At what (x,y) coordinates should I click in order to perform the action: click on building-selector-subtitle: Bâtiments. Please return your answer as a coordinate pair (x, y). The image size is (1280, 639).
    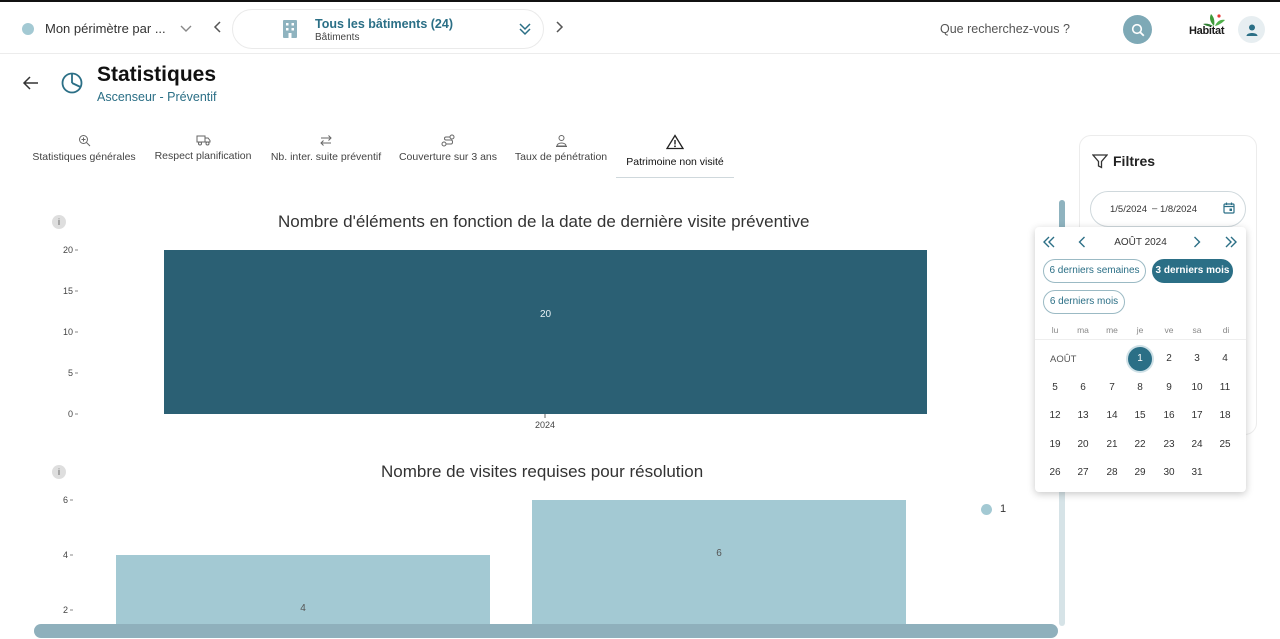
    Looking at the image, I should click on (337, 37).